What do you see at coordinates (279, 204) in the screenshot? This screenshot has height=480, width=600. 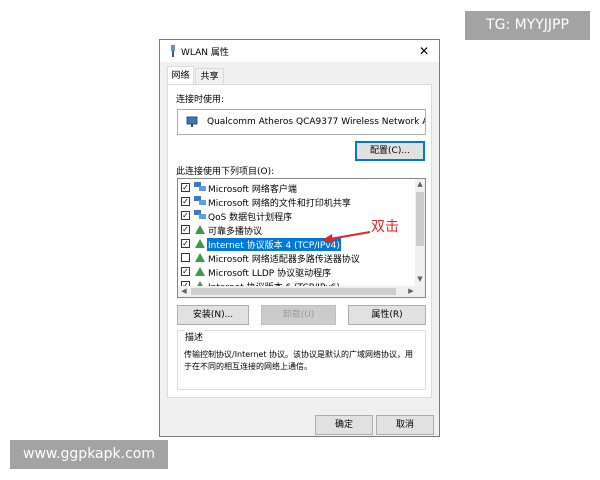 I see `item-label: Microsoft 网络的文件和打印机共享` at bounding box center [279, 204].